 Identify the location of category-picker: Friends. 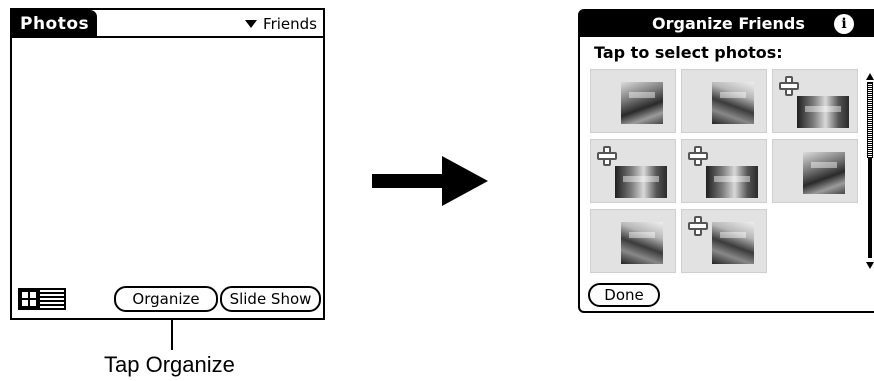
(281, 24).